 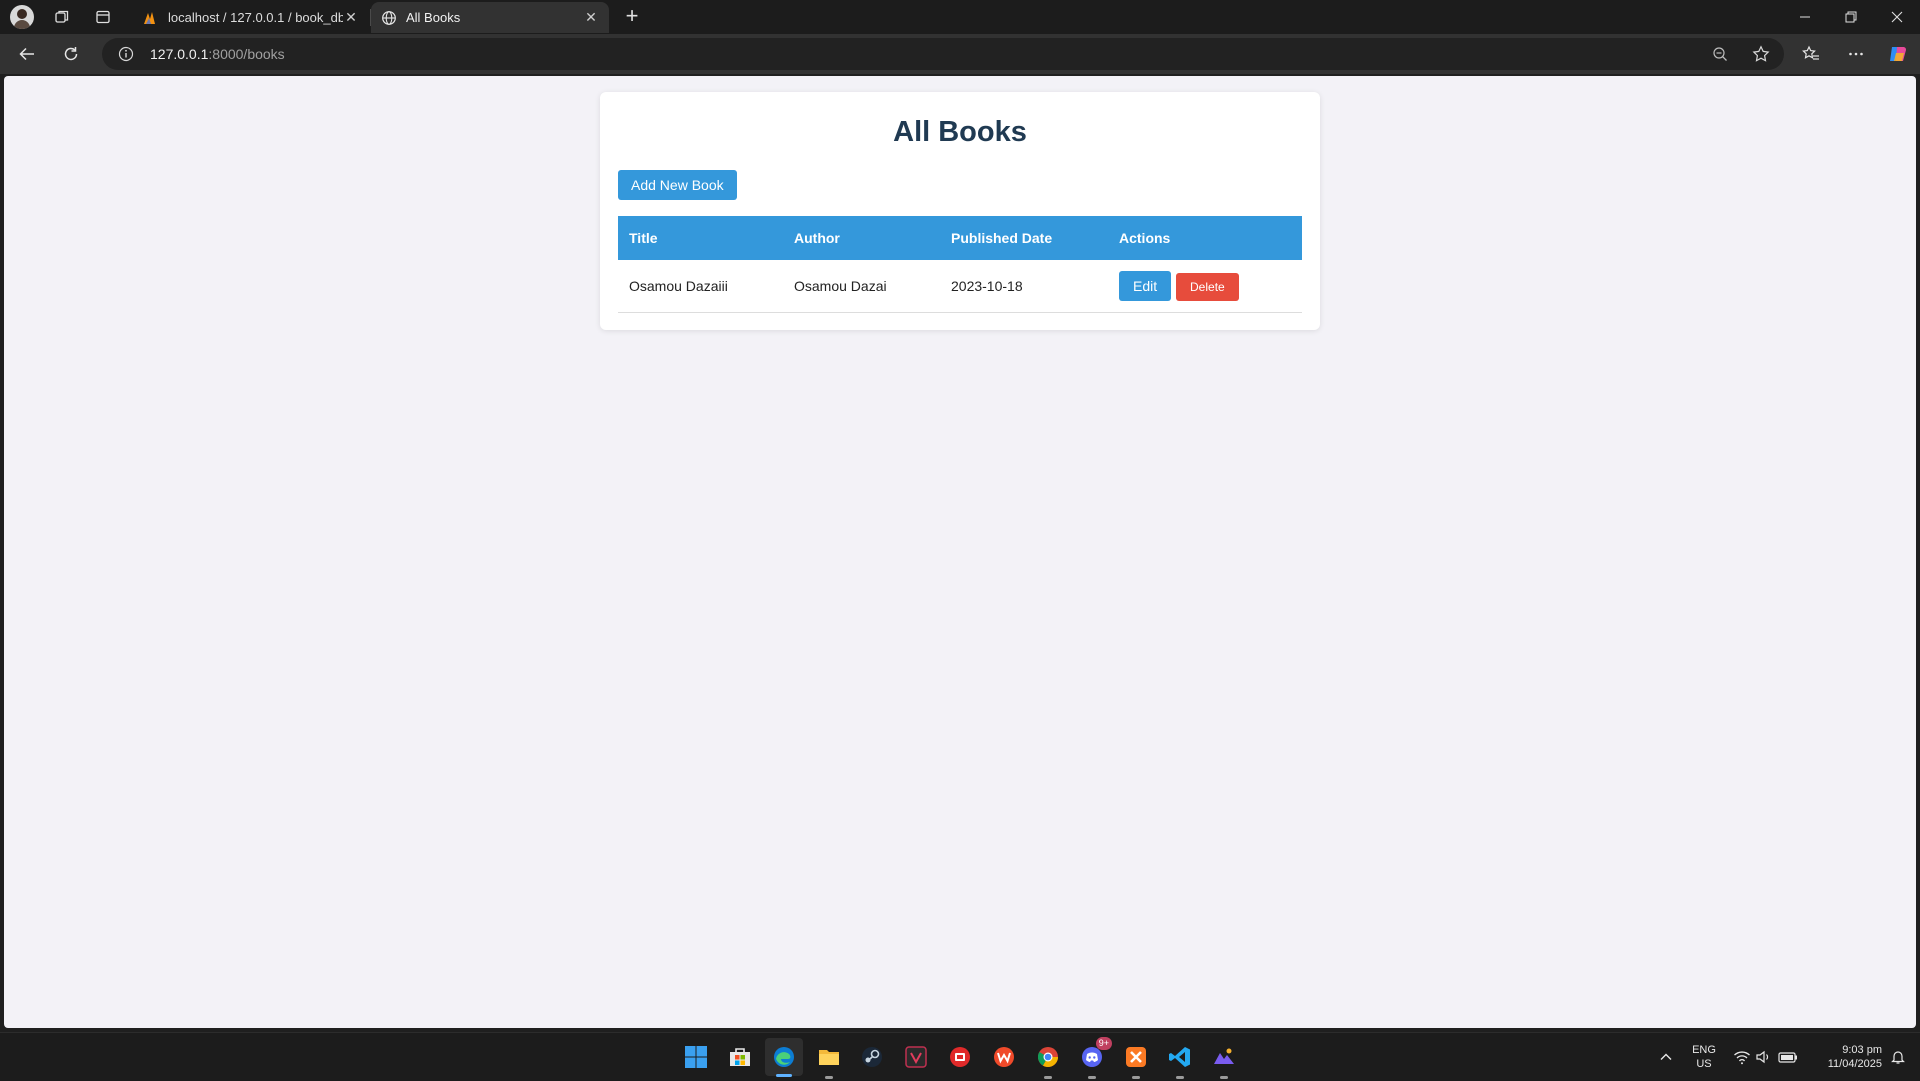 What do you see at coordinates (1851, 17) in the screenshot?
I see `restore-icon` at bounding box center [1851, 17].